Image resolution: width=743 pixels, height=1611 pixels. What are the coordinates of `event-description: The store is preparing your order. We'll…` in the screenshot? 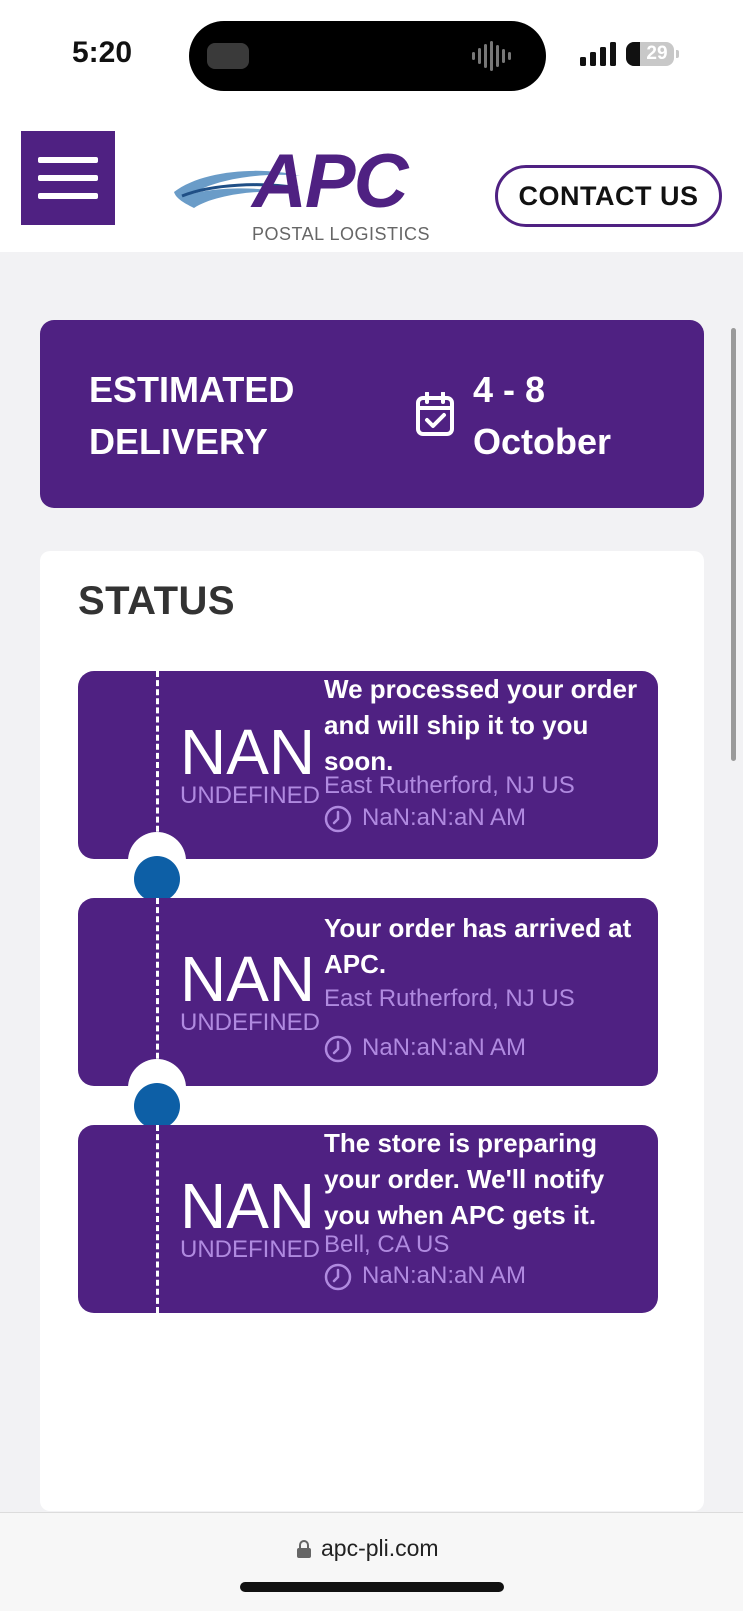 It's located at (464, 1179).